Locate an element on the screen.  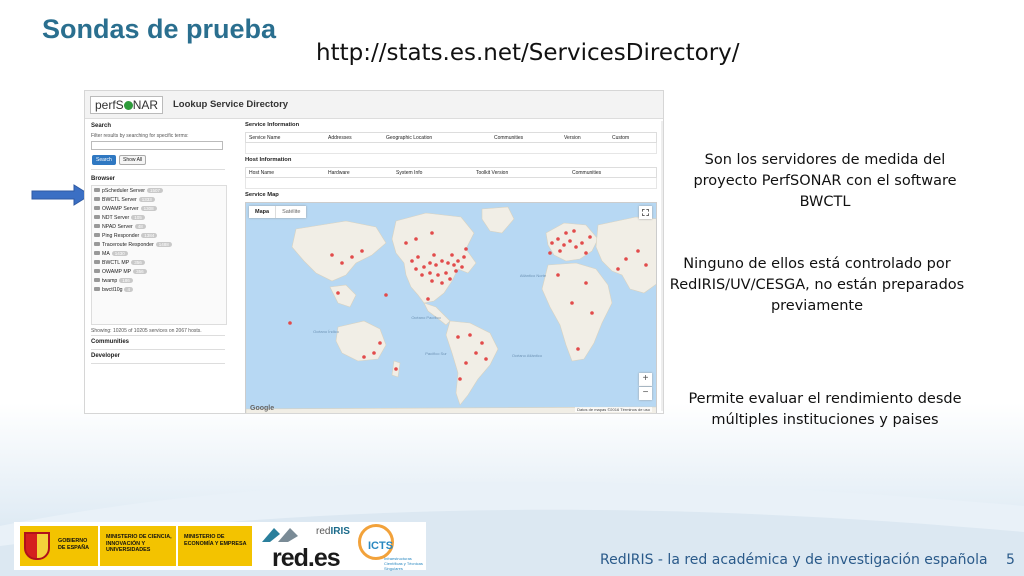
communities-section: Communities is located at coordinates (110, 342).